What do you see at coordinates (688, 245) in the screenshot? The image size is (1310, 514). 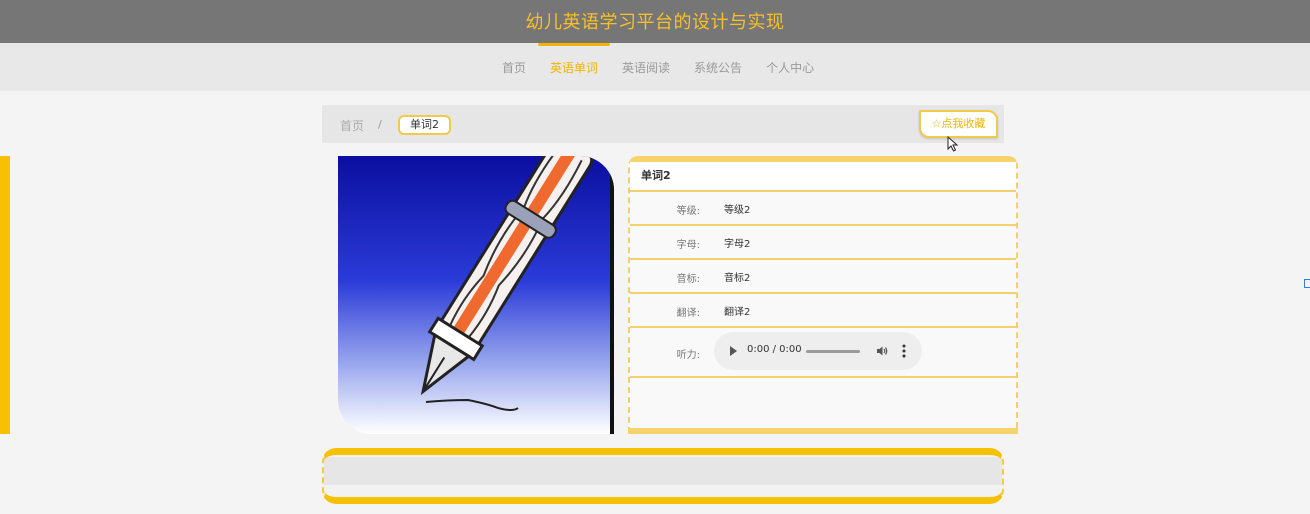 I see `info-label-letter: 字母:` at bounding box center [688, 245].